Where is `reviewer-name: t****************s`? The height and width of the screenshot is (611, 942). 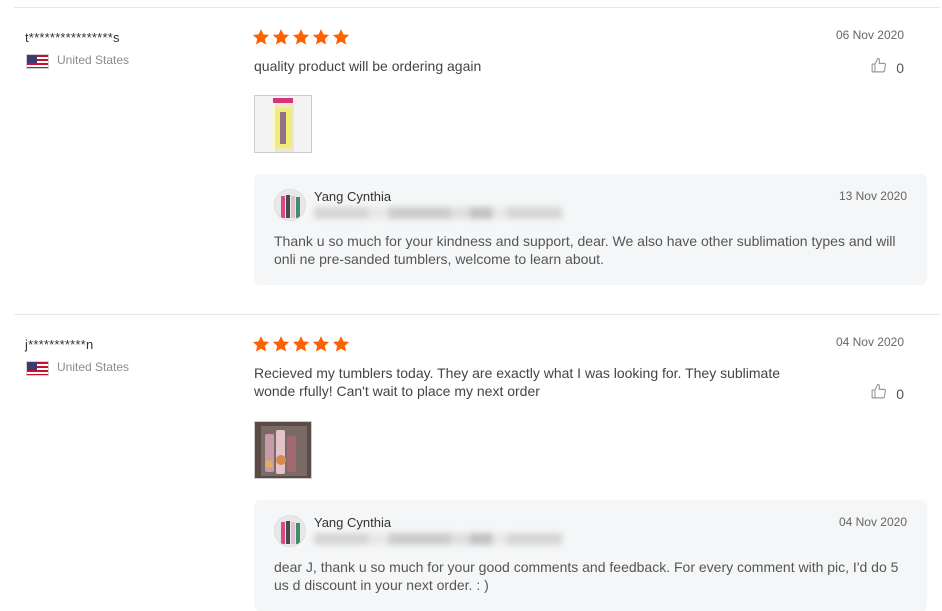
reviewer-name: t****************s is located at coordinates (72, 37).